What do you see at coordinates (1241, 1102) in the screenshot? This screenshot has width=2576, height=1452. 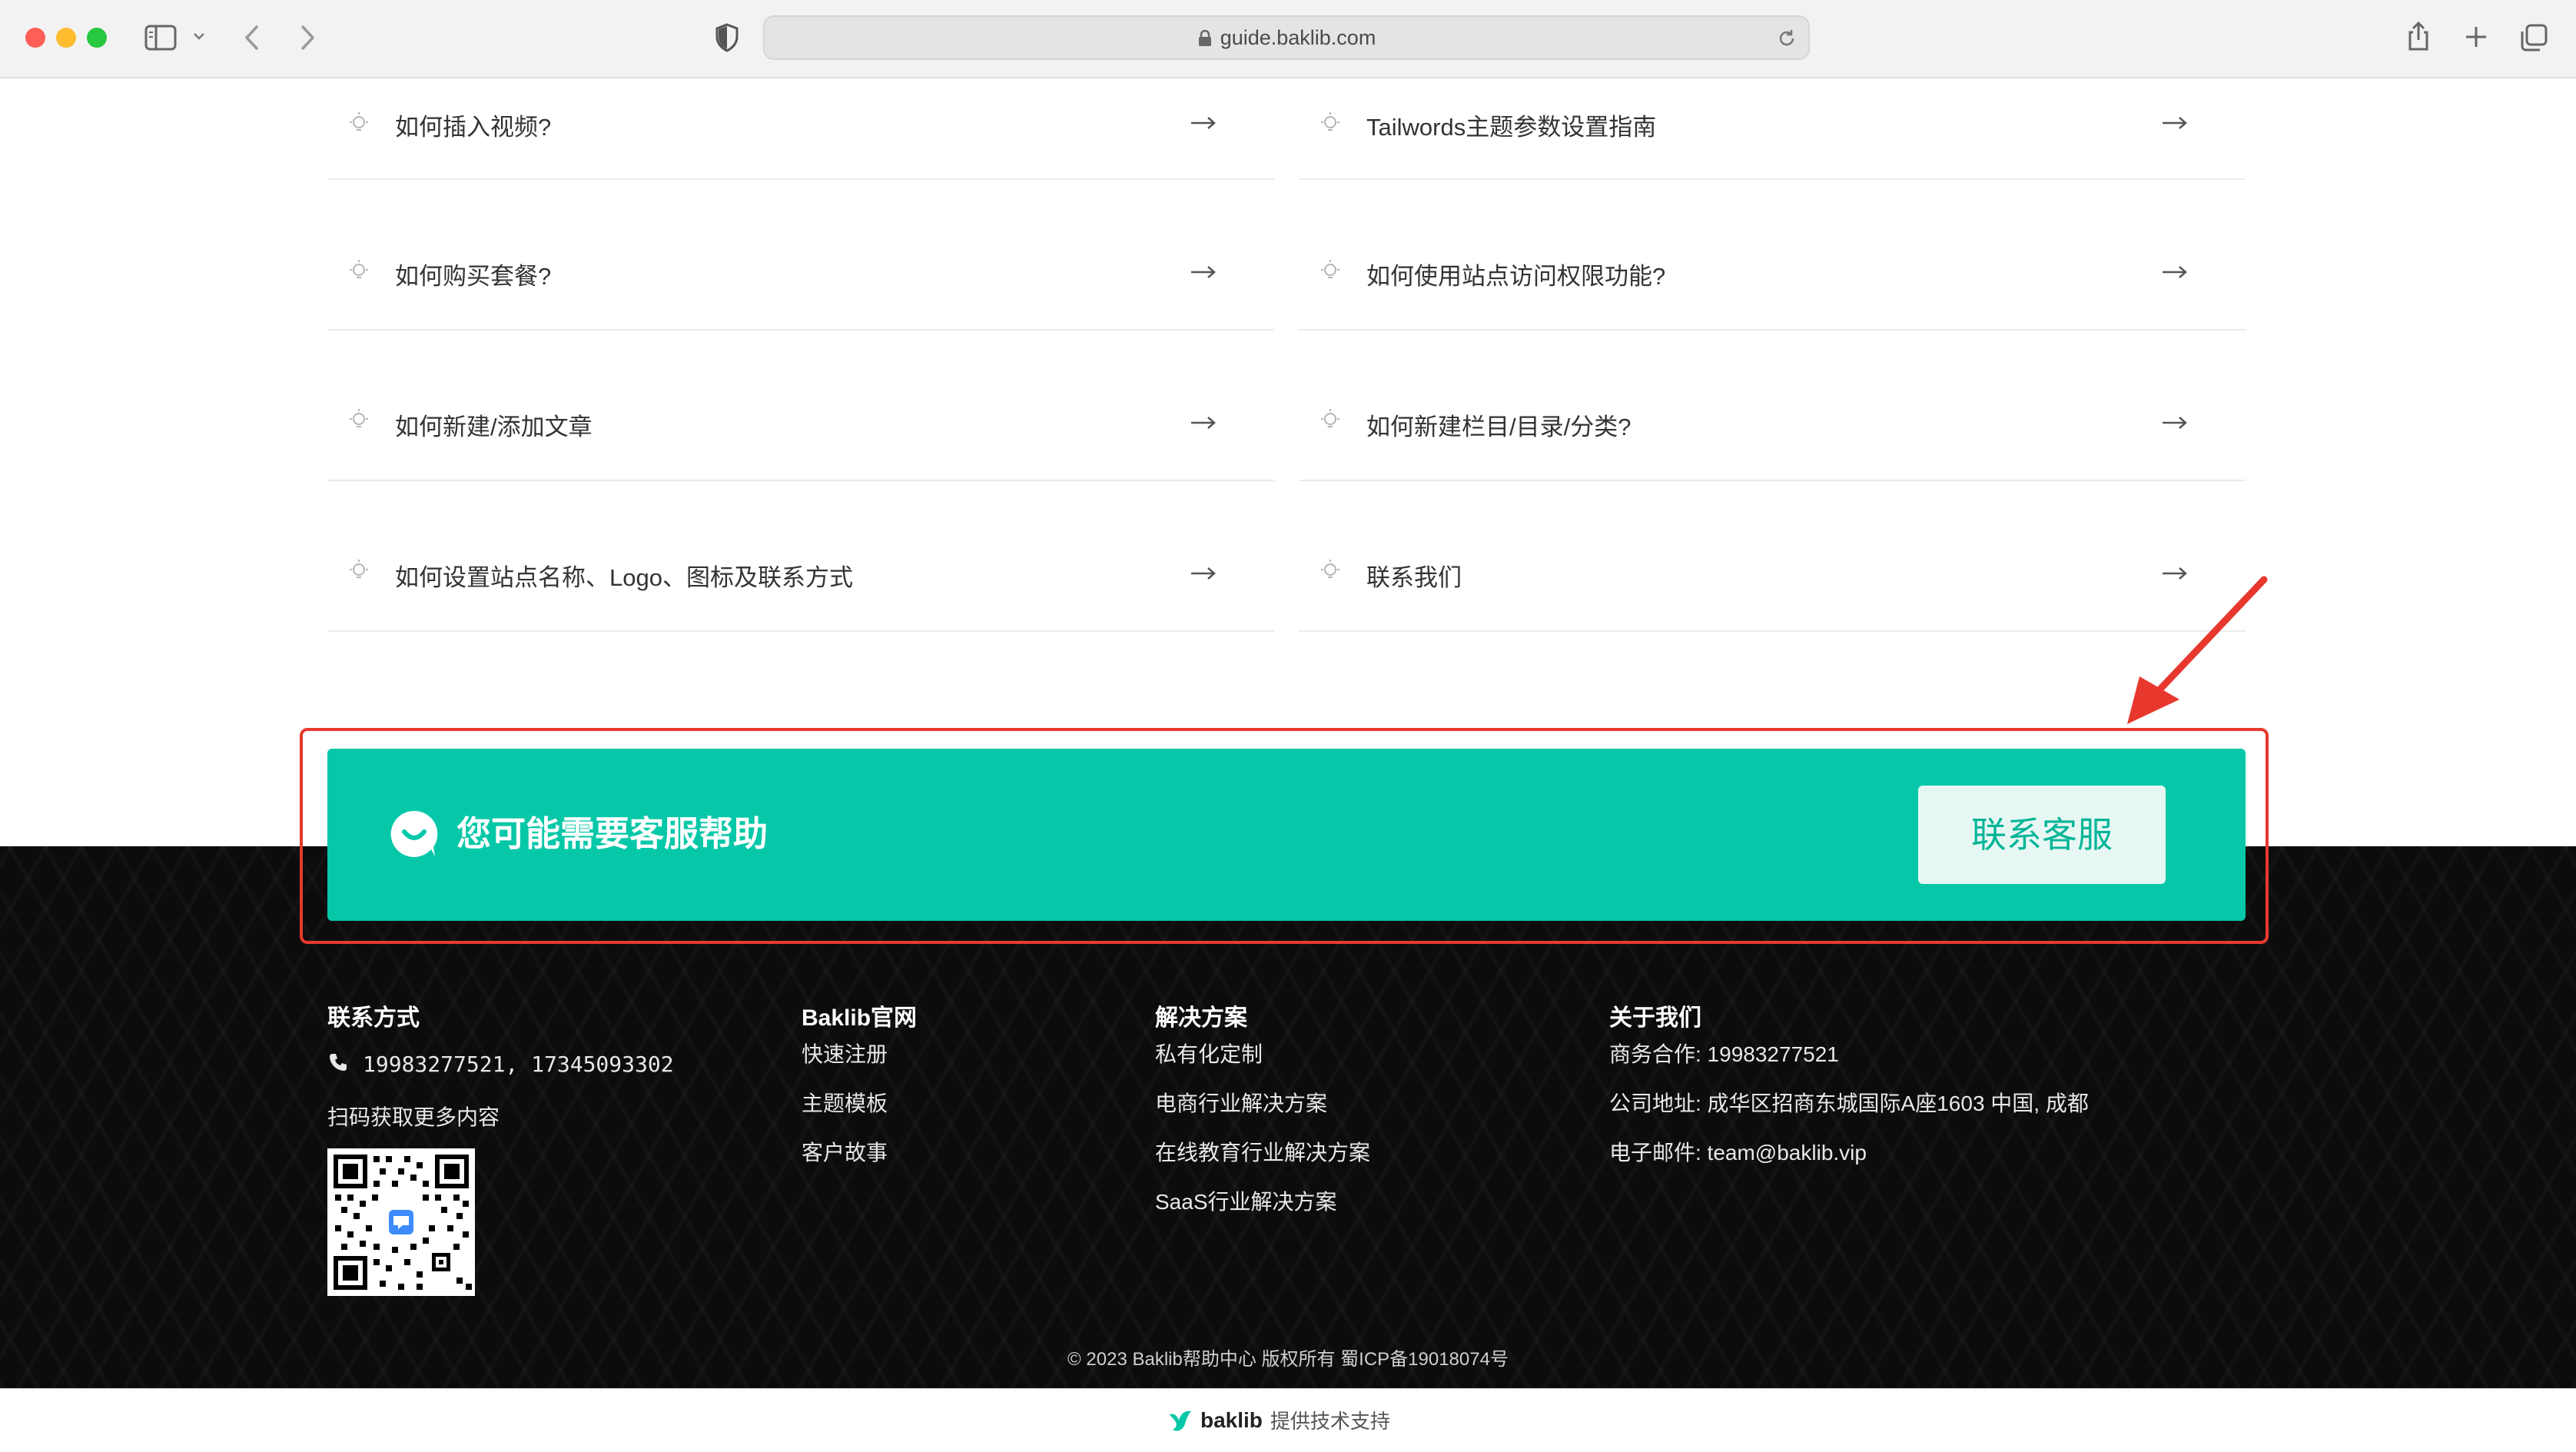 I see `footer-link-ecommerce: 电商行业解决方案` at bounding box center [1241, 1102].